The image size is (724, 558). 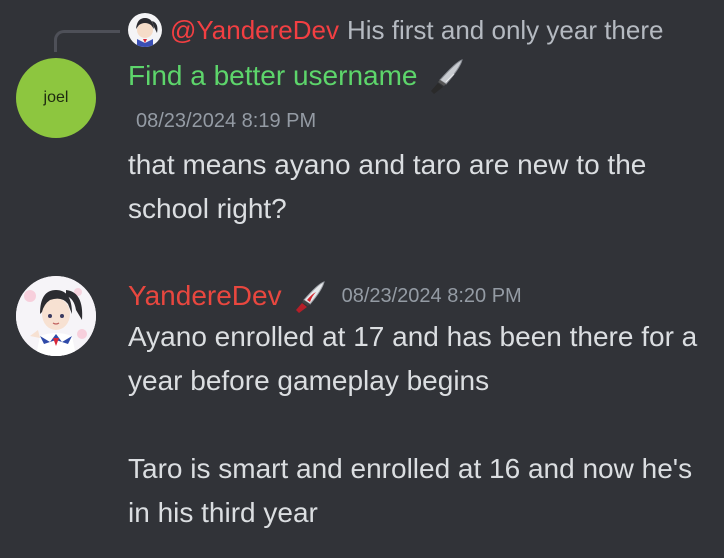 What do you see at coordinates (205, 296) in the screenshot?
I see `message2-username: YandereDev` at bounding box center [205, 296].